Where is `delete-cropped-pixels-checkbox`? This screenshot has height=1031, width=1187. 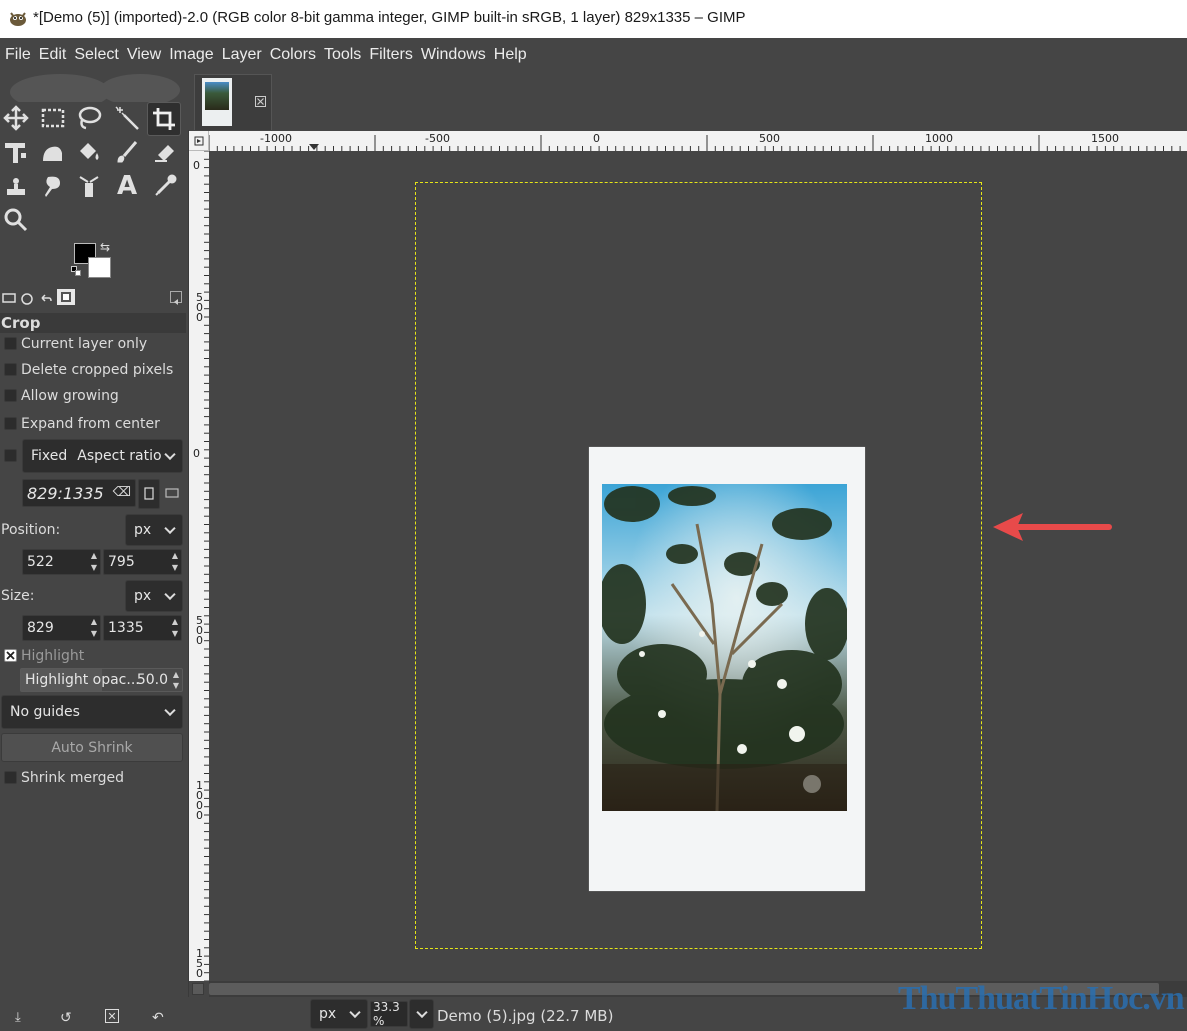 delete-cropped-pixels-checkbox is located at coordinates (10, 369).